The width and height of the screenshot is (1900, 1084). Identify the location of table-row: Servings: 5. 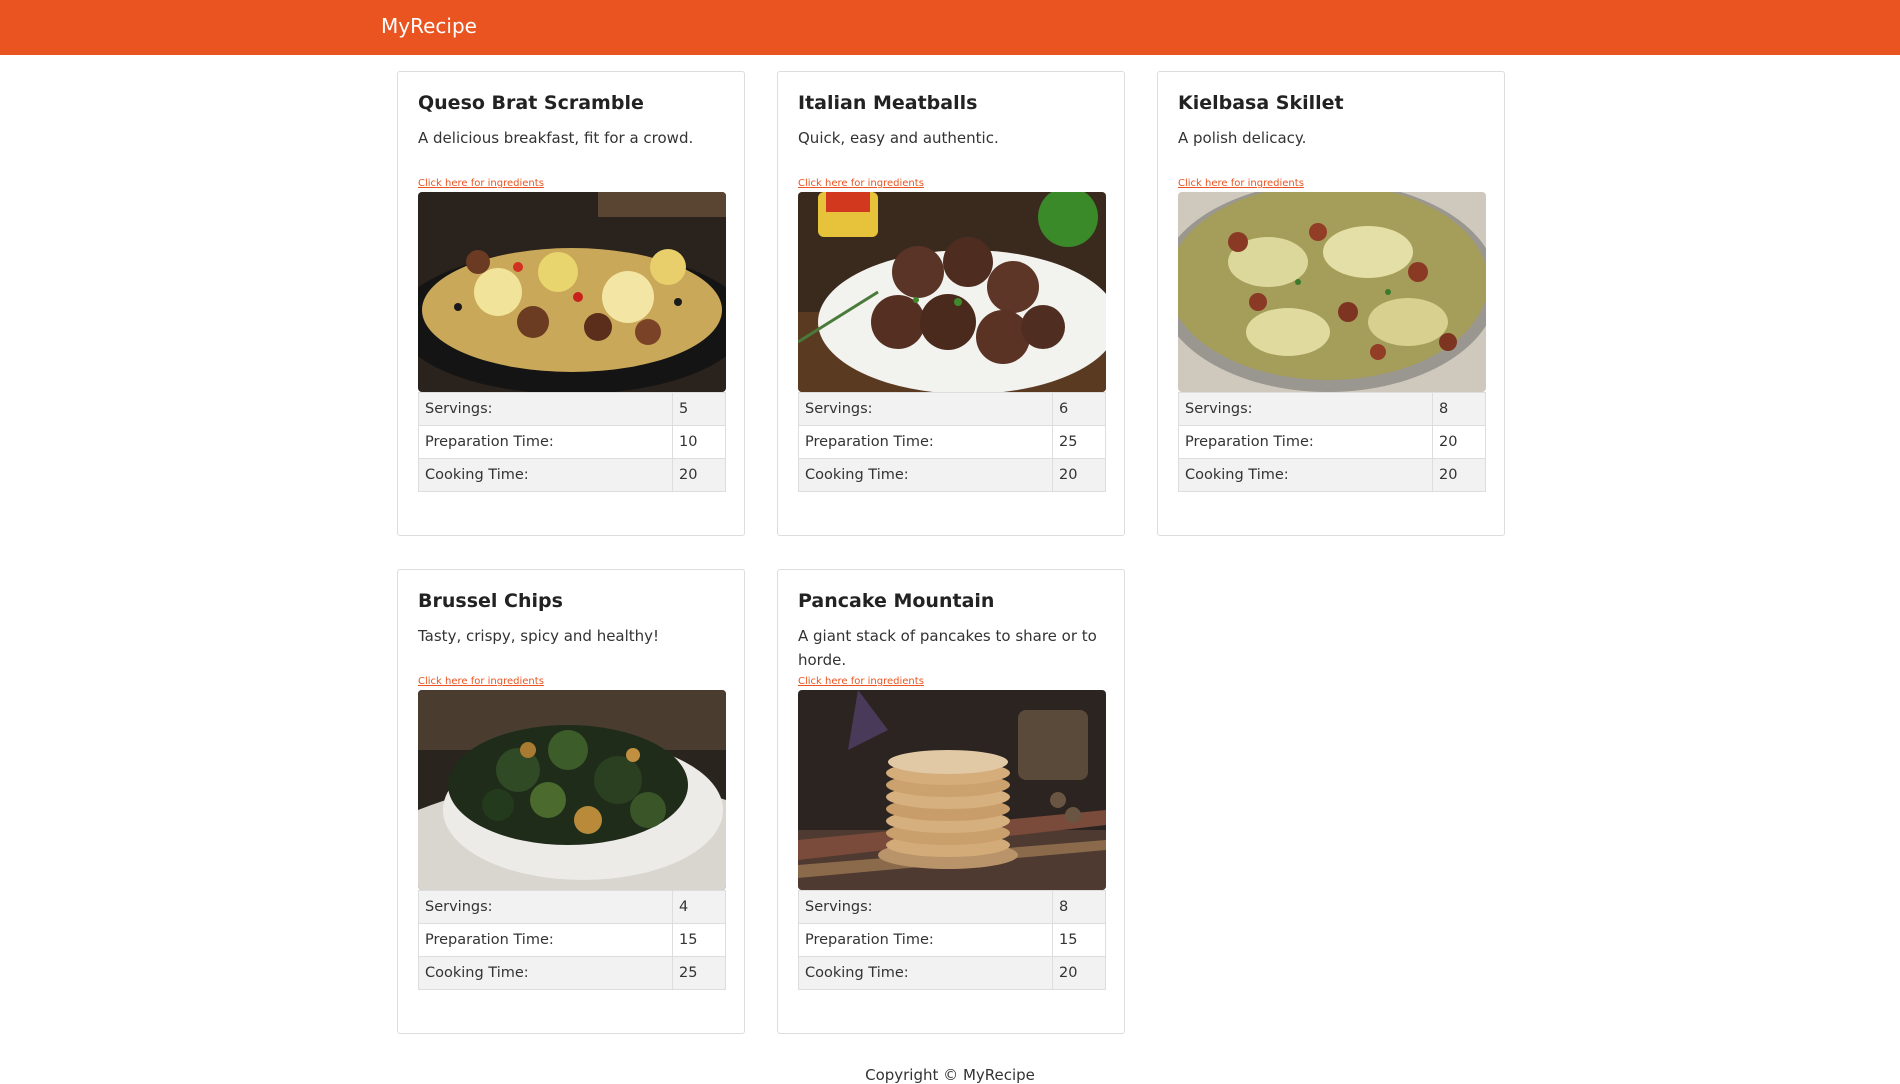
(572, 409).